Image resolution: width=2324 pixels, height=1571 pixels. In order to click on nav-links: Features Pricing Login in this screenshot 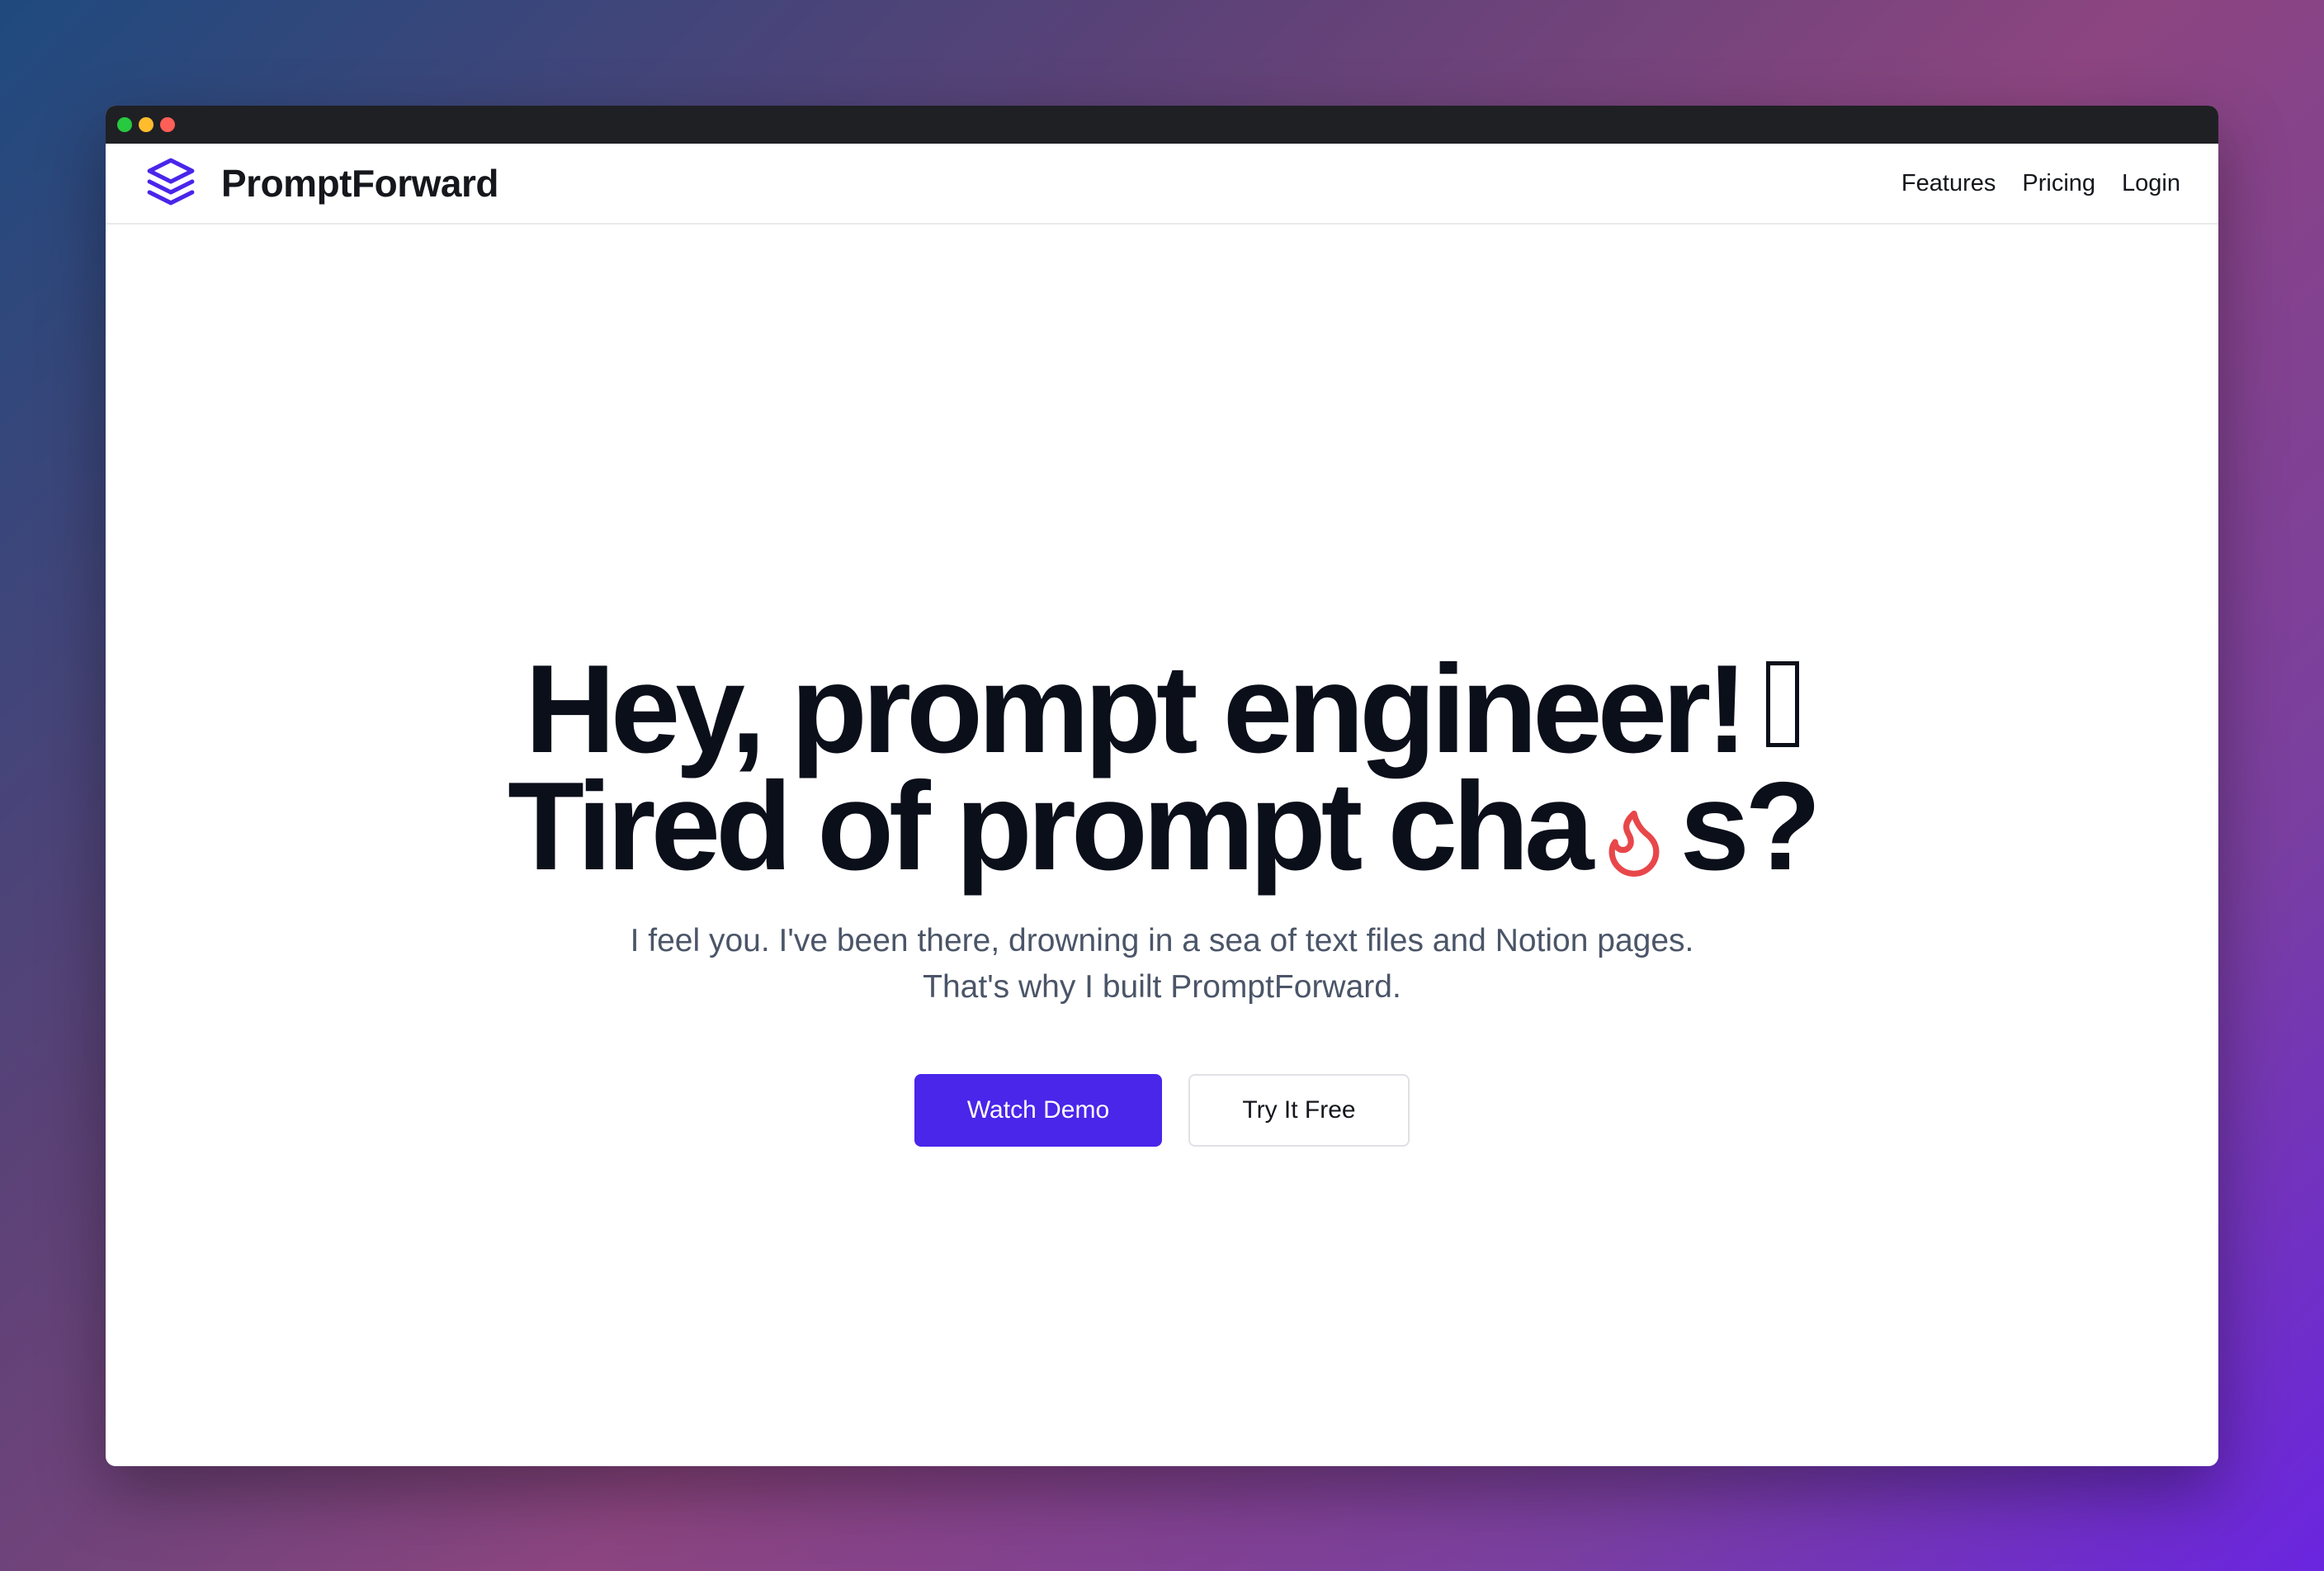, I will do `click(2041, 183)`.